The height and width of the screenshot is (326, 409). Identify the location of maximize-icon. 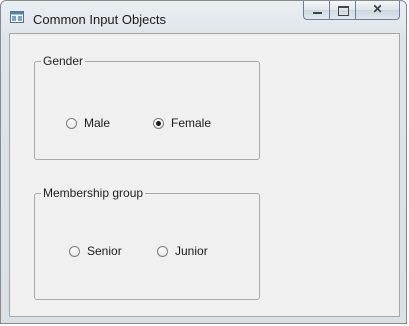
(343, 11).